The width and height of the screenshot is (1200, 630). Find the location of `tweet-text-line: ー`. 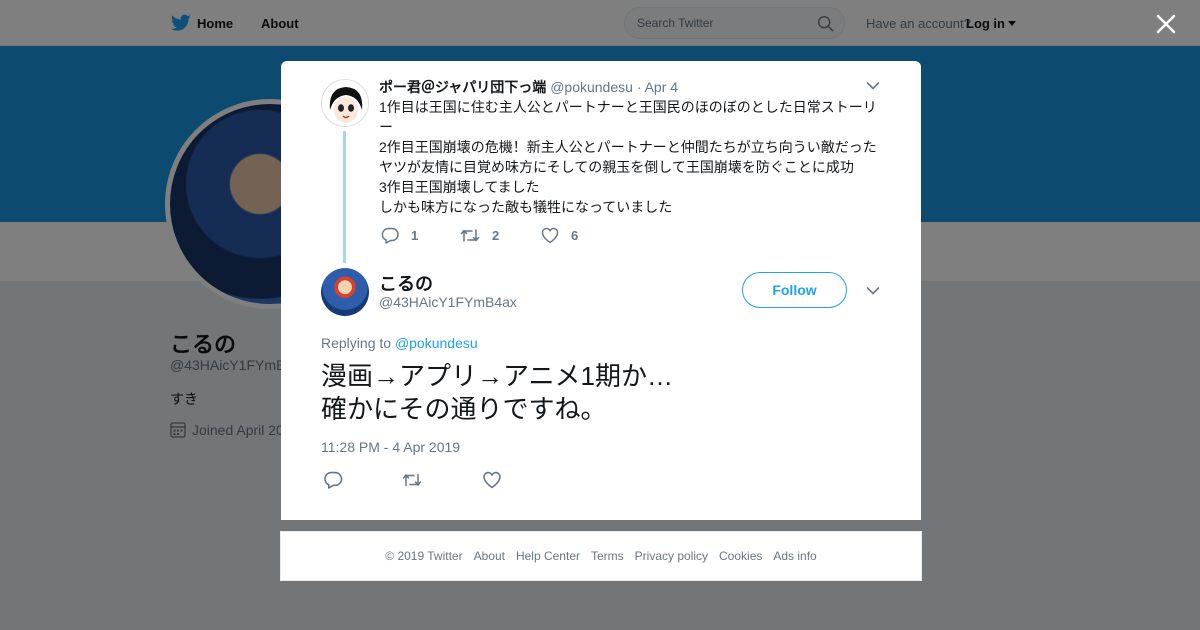

tweet-text-line: ー is located at coordinates (386, 127).